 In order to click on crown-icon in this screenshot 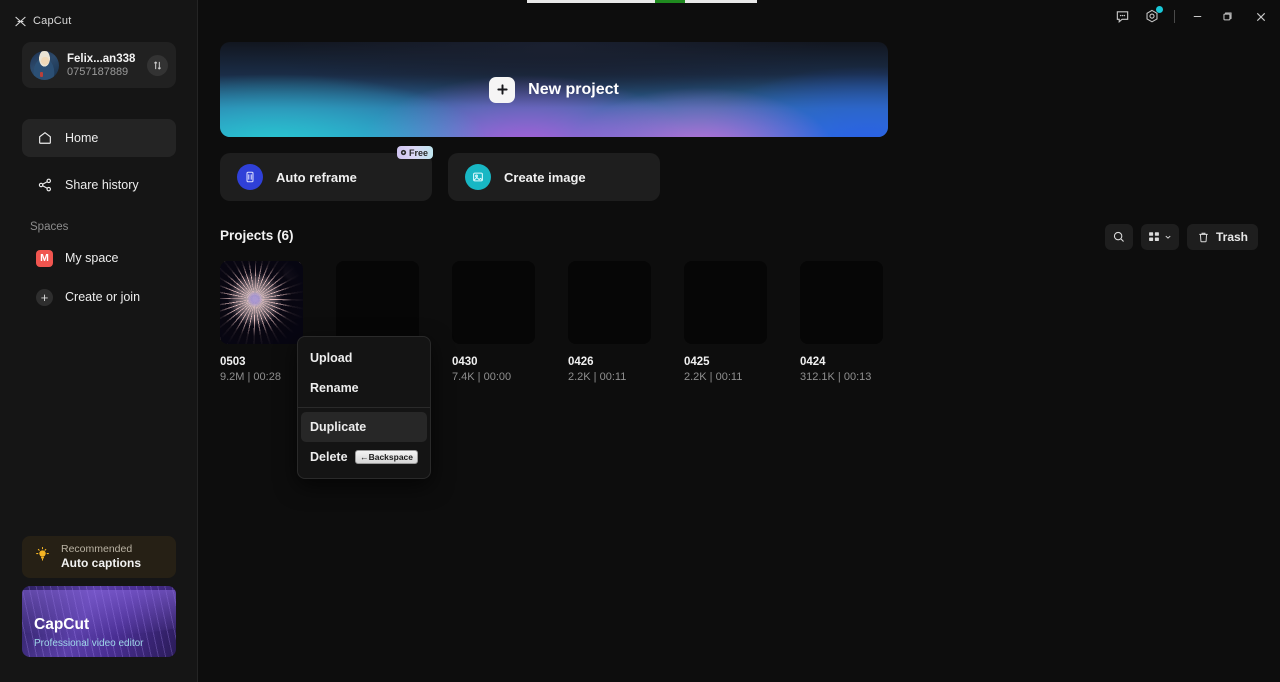, I will do `click(403, 152)`.